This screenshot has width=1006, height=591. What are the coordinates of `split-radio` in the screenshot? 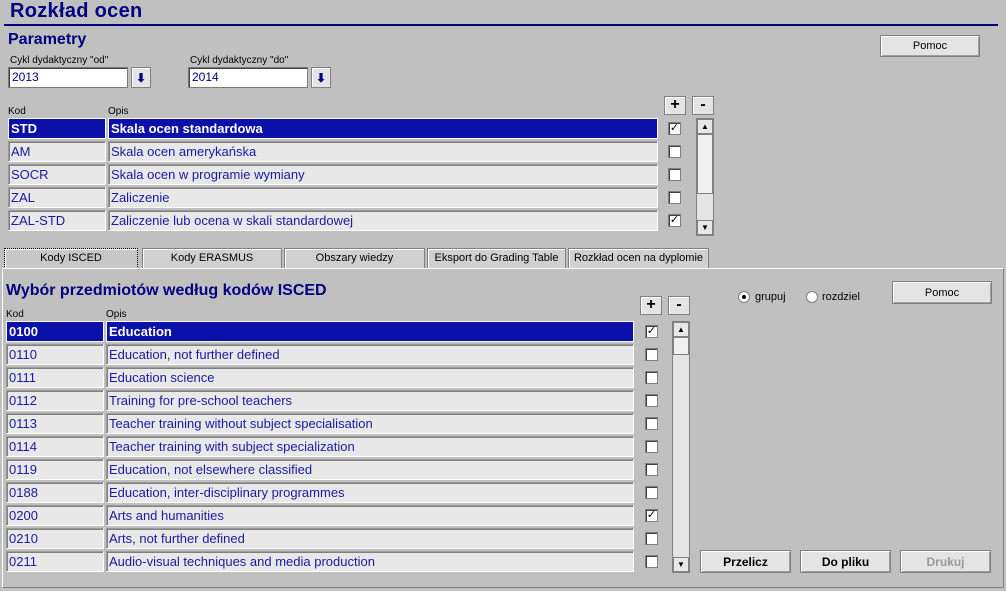 It's located at (812, 297).